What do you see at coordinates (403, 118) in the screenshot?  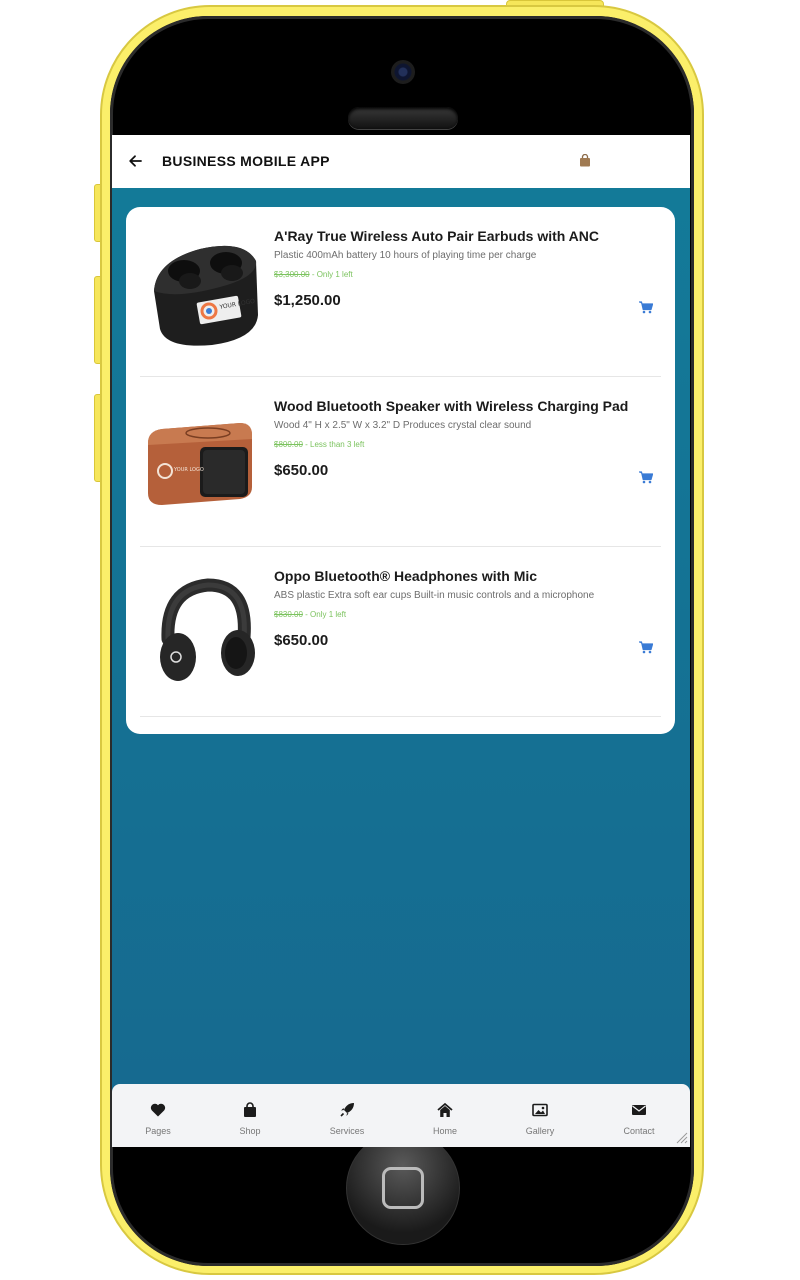 I see `earpiece-speaker` at bounding box center [403, 118].